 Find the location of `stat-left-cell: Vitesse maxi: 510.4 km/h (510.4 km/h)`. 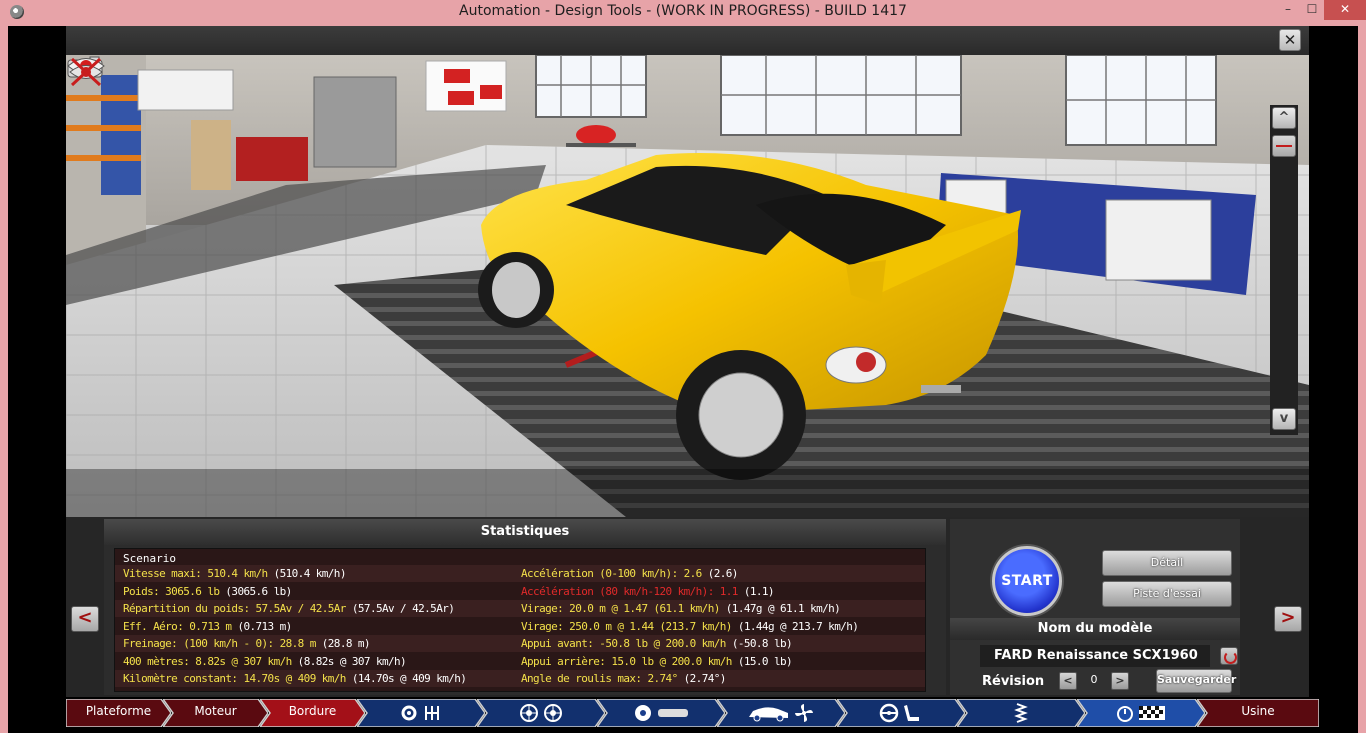

stat-left-cell: Vitesse maxi: 510.4 km/h (510.4 km/h) is located at coordinates (234, 573).